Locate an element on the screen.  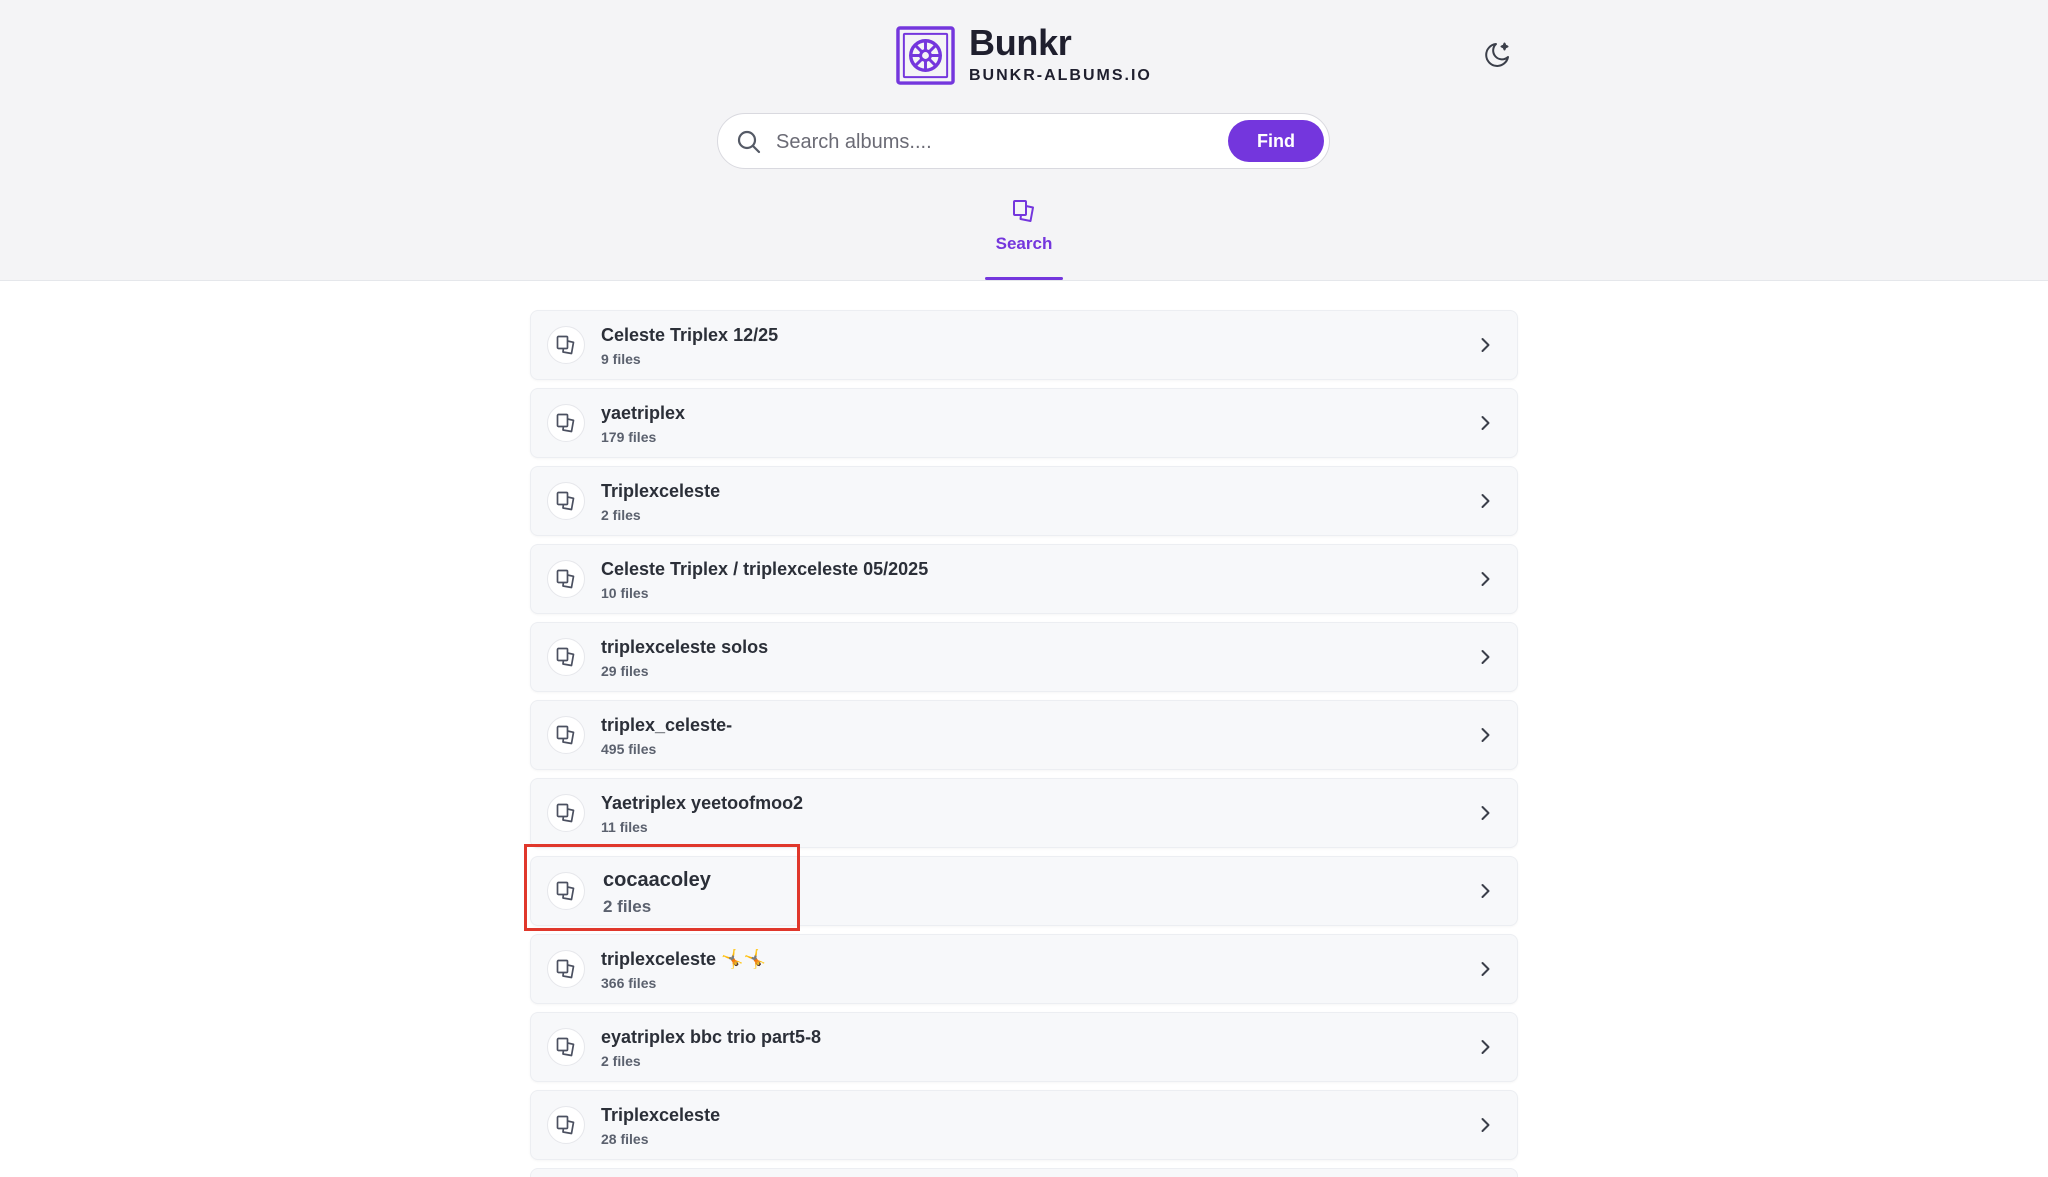
album-file-count: 29 files is located at coordinates (625, 671).